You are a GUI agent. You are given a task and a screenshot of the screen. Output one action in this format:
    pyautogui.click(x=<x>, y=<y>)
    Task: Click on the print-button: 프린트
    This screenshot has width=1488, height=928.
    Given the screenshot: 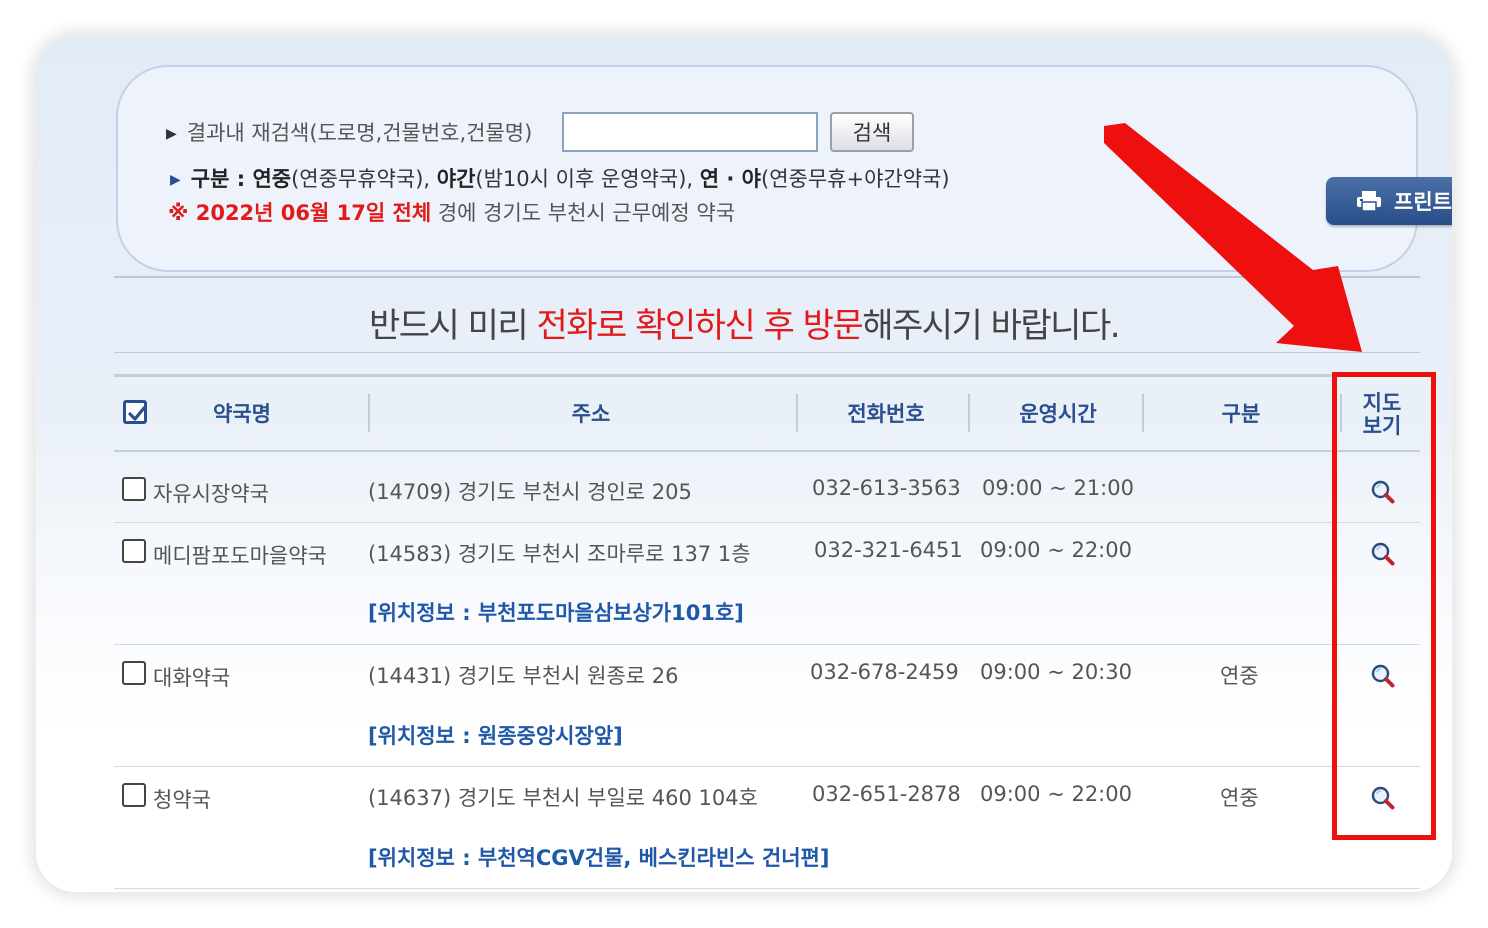 What is the action you would take?
    pyautogui.click(x=1389, y=201)
    